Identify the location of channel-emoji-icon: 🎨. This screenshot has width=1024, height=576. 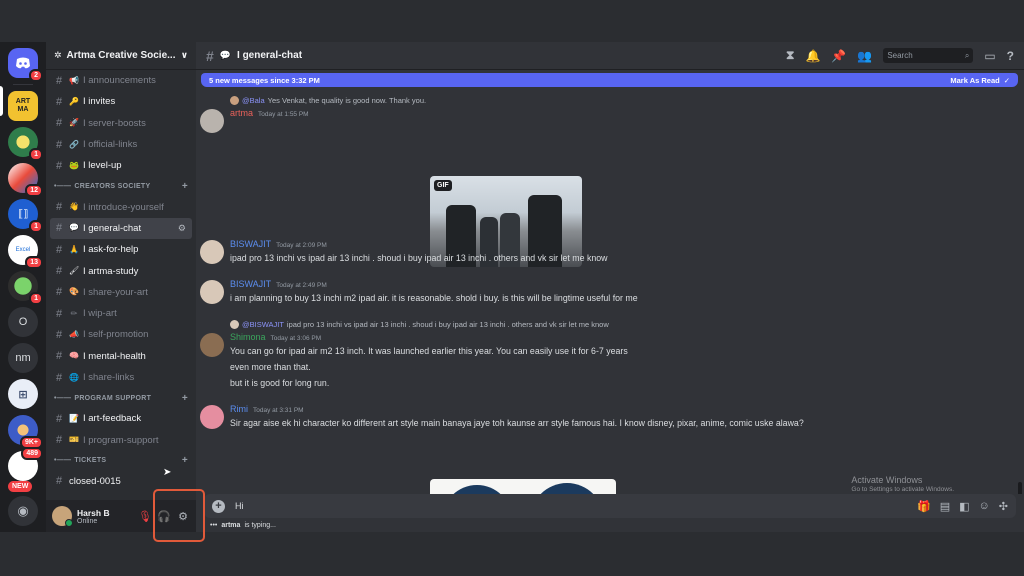
(74, 292).